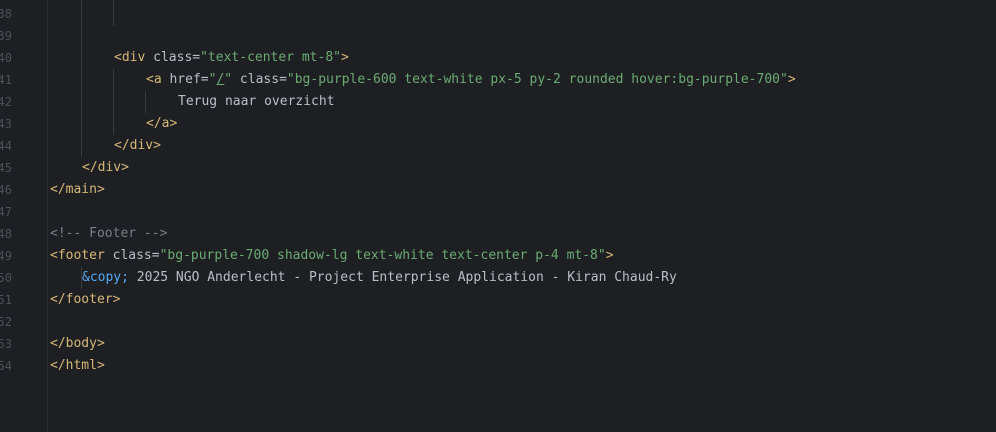 This screenshot has width=996, height=432. Describe the element at coordinates (77, 255) in the screenshot. I see `tag-open: <footer` at that location.